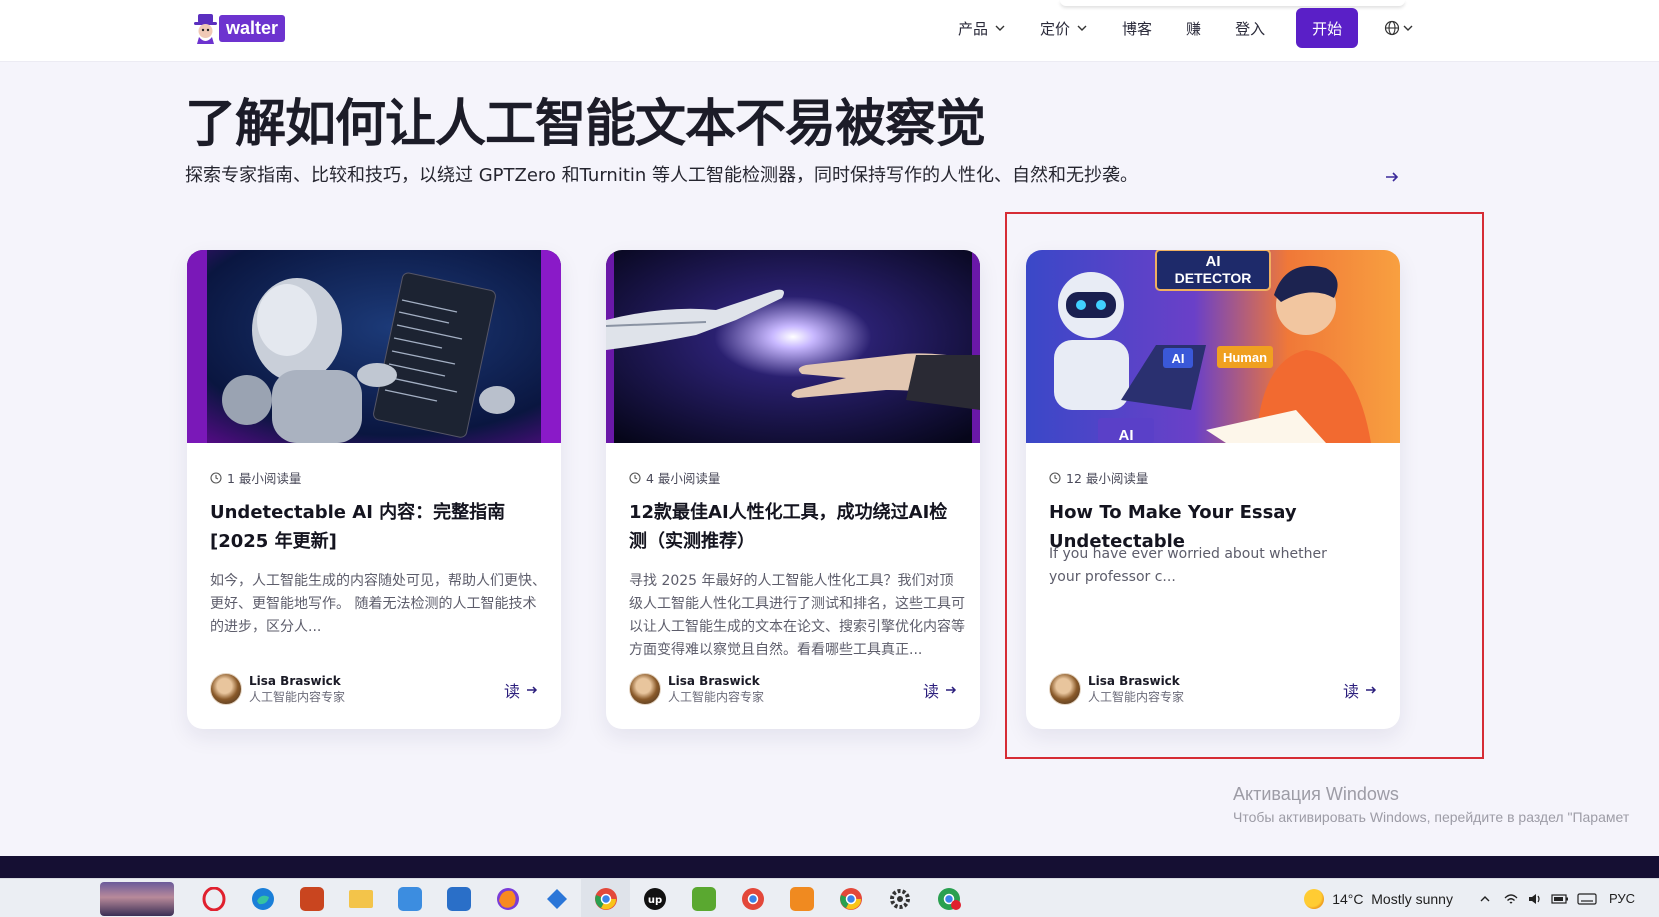 The image size is (1659, 917). I want to click on read-time-label: 4 最小阅读量, so click(683, 478).